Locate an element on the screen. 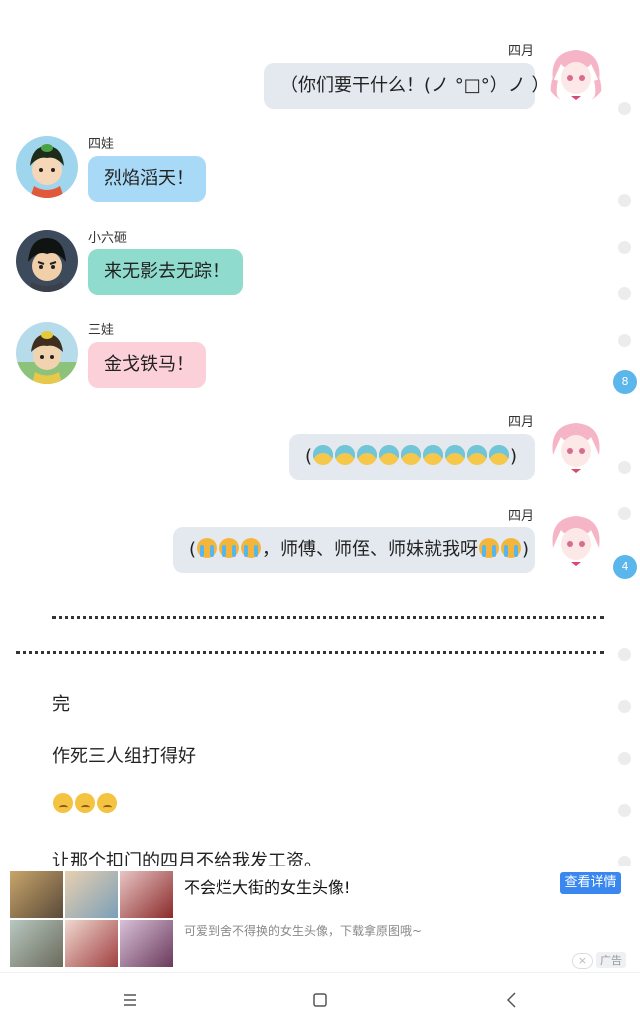 This screenshot has width=640, height=1024. sender-name: 三娃 is located at coordinates (101, 330).